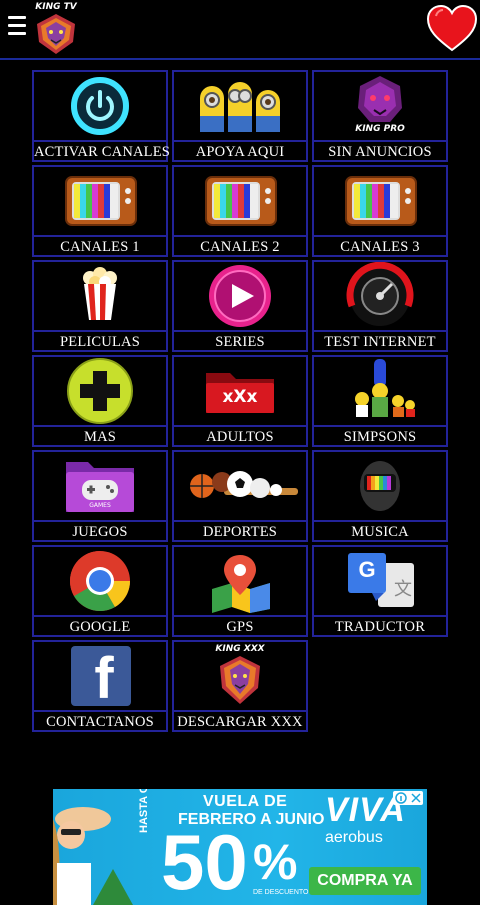 The image size is (480, 905). Describe the element at coordinates (240, 342) in the screenshot. I see `tile-label: SERIES` at that location.